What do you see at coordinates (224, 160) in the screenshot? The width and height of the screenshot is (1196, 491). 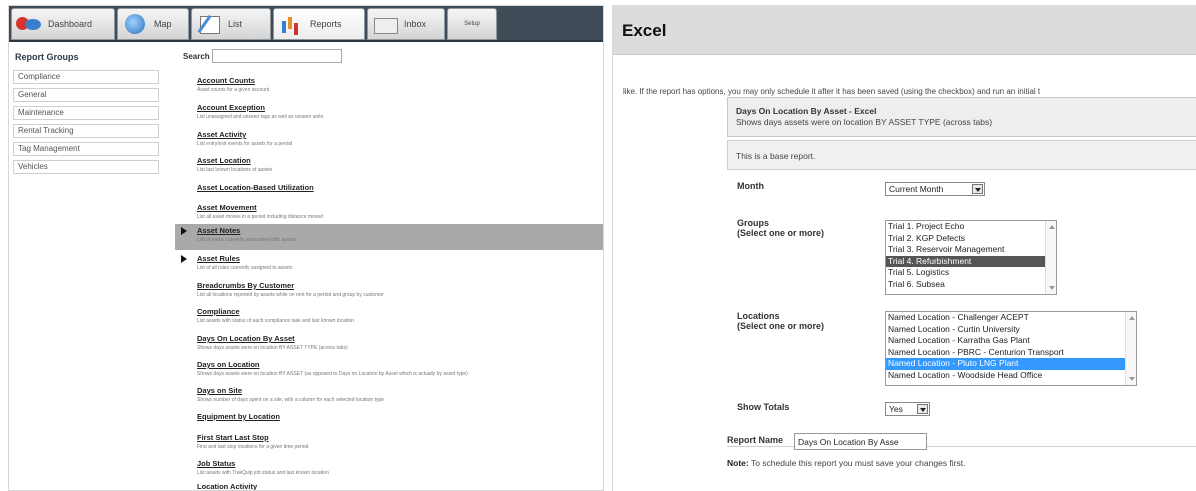 I see `report-title-link: Asset Location` at bounding box center [224, 160].